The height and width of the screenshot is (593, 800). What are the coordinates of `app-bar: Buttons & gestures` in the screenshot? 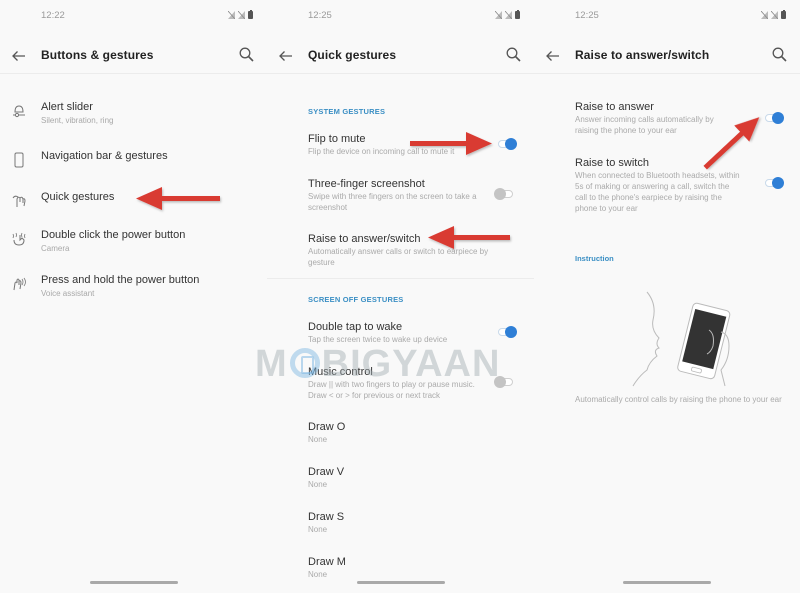 It's located at (133, 57).